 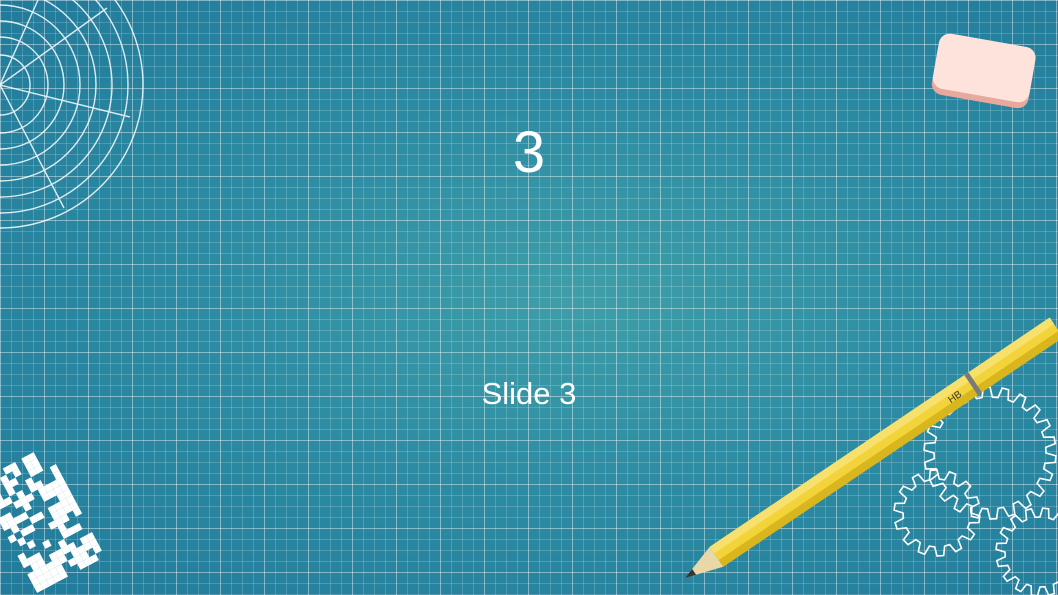 What do you see at coordinates (529, 393) in the screenshot?
I see `slide-title: Slide 3` at bounding box center [529, 393].